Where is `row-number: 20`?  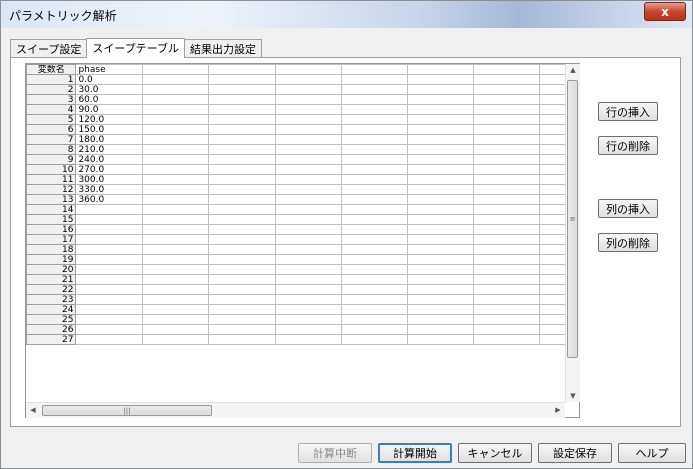 row-number: 20 is located at coordinates (51, 269).